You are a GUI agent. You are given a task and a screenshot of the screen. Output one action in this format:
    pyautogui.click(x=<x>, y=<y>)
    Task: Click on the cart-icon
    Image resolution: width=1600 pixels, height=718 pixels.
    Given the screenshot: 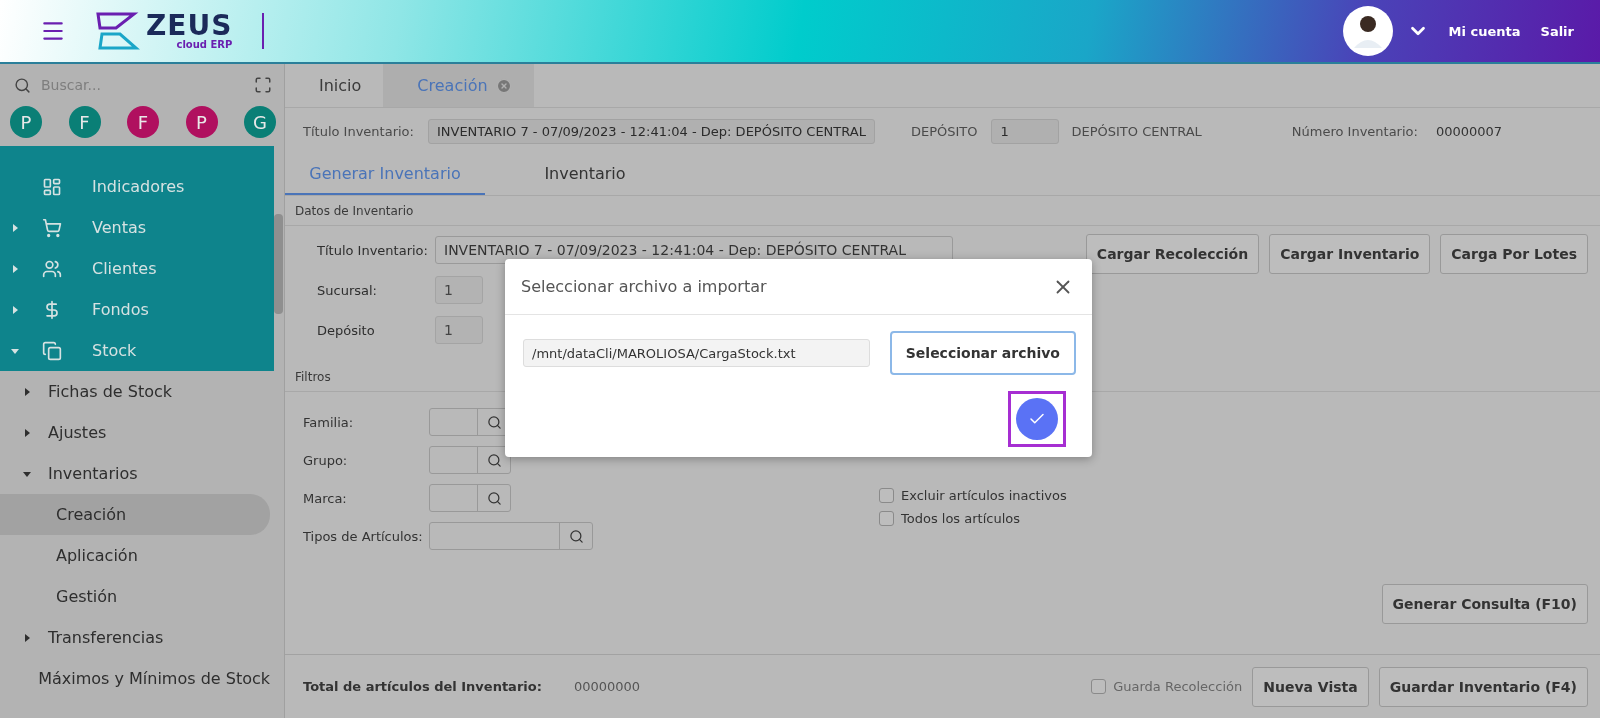 What is the action you would take?
    pyautogui.click(x=52, y=227)
    